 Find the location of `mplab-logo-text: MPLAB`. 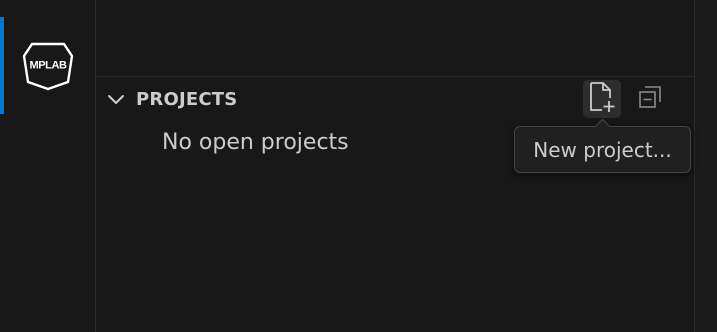

mplab-logo-text: MPLAB is located at coordinates (48, 66).